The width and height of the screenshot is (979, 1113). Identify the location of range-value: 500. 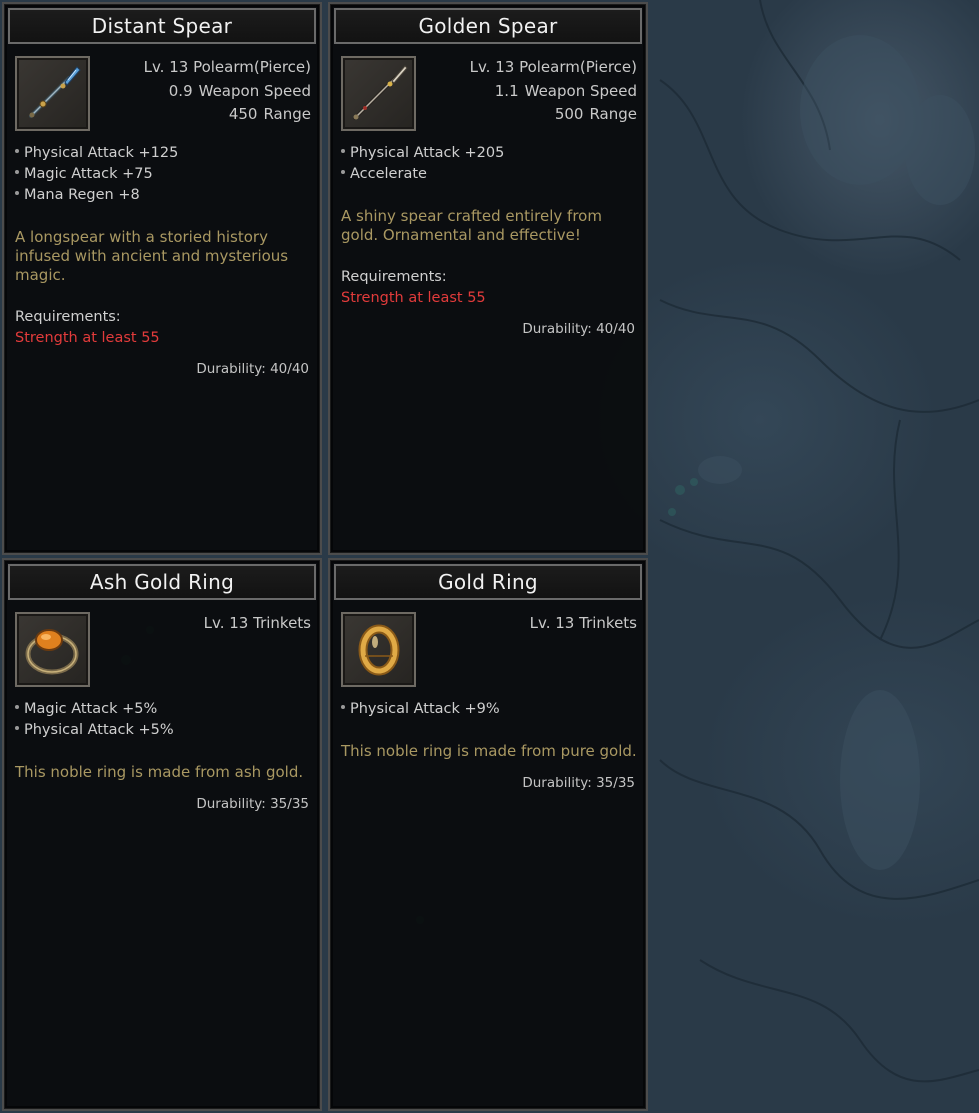
(569, 114).